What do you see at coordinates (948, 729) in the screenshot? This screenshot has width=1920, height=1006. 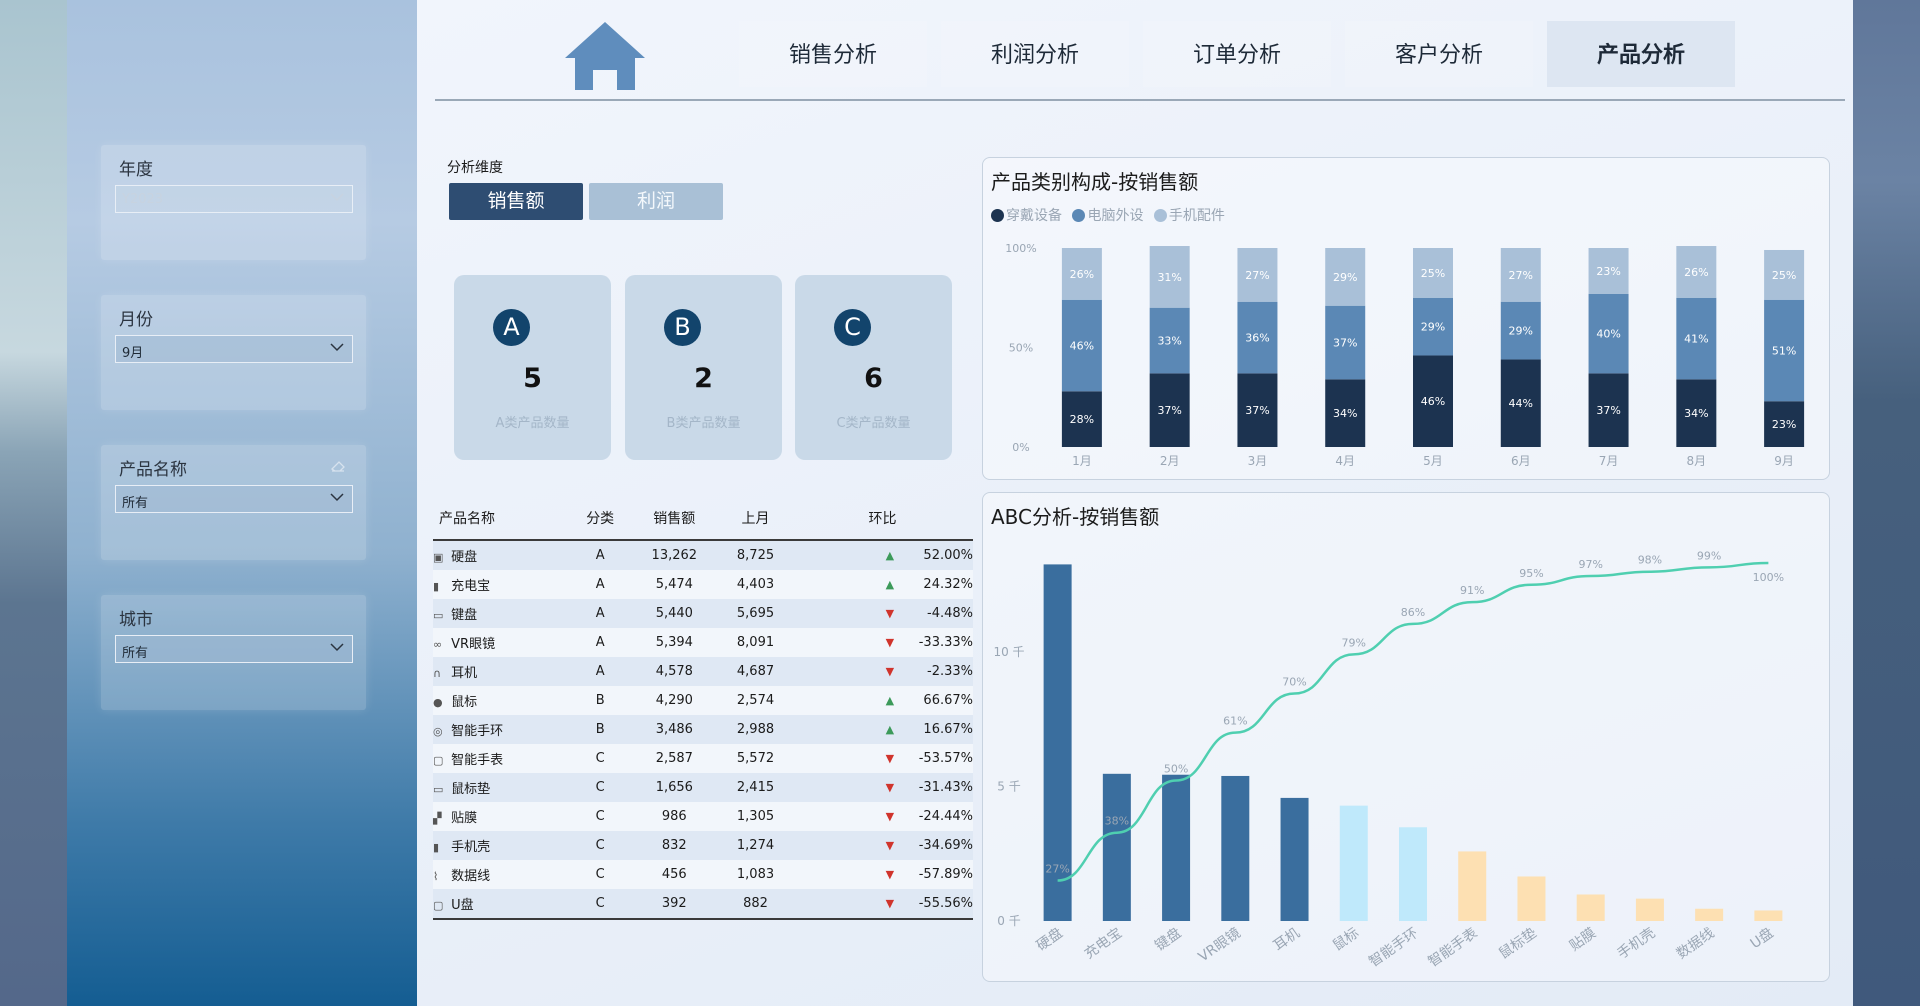 I see `mom-value: 16.67%` at bounding box center [948, 729].